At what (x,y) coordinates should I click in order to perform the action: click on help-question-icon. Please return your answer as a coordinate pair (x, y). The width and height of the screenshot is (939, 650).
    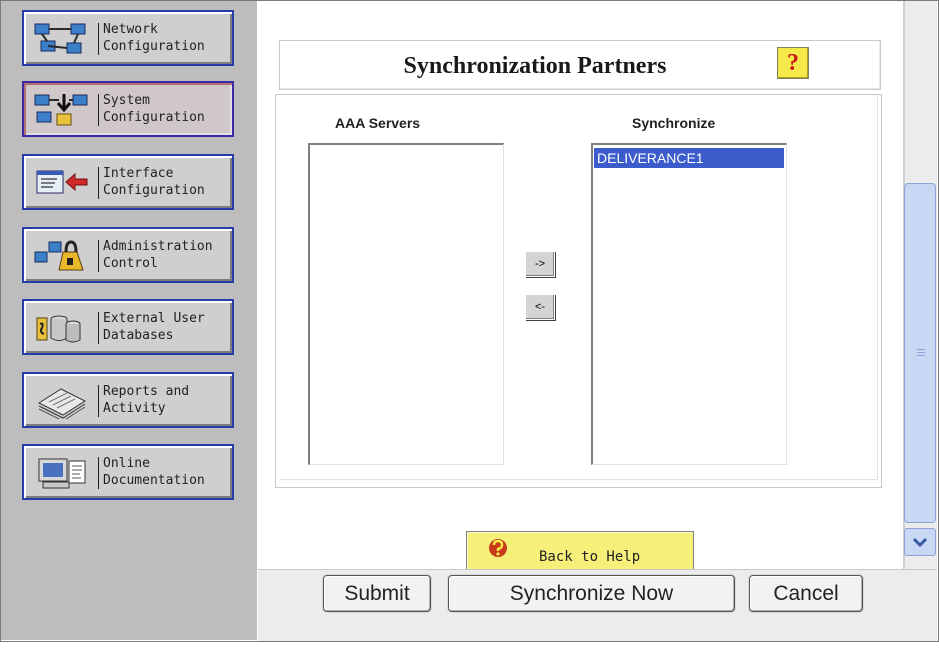
    Looking at the image, I should click on (498, 548).